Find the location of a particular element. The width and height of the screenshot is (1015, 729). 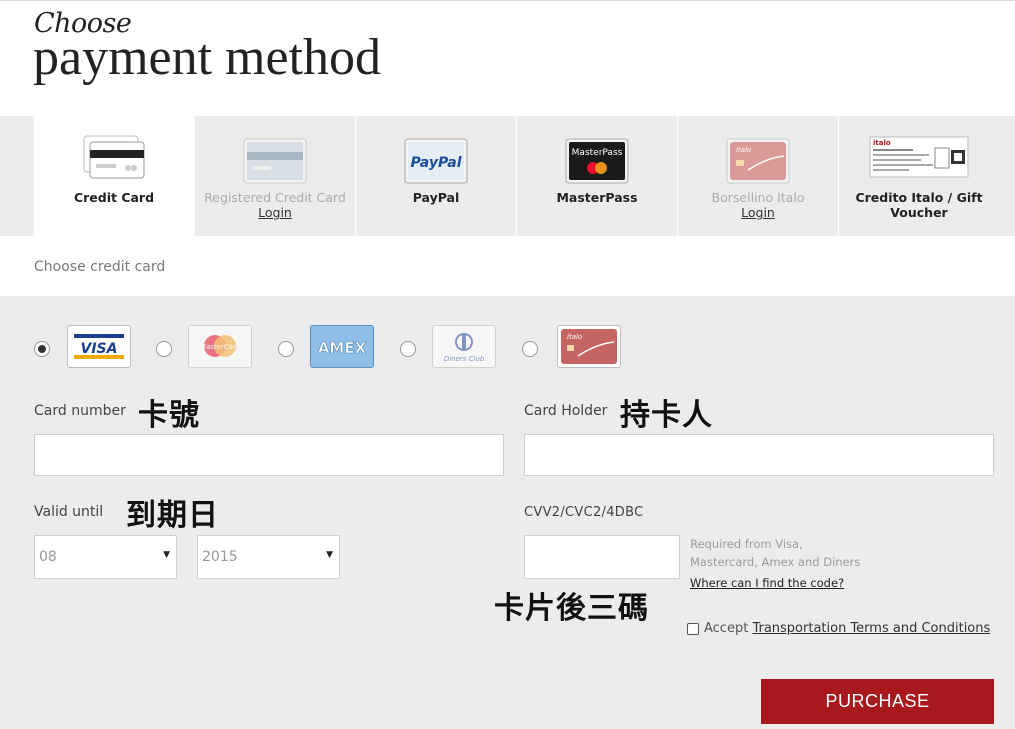

radio-italo is located at coordinates (530, 349).